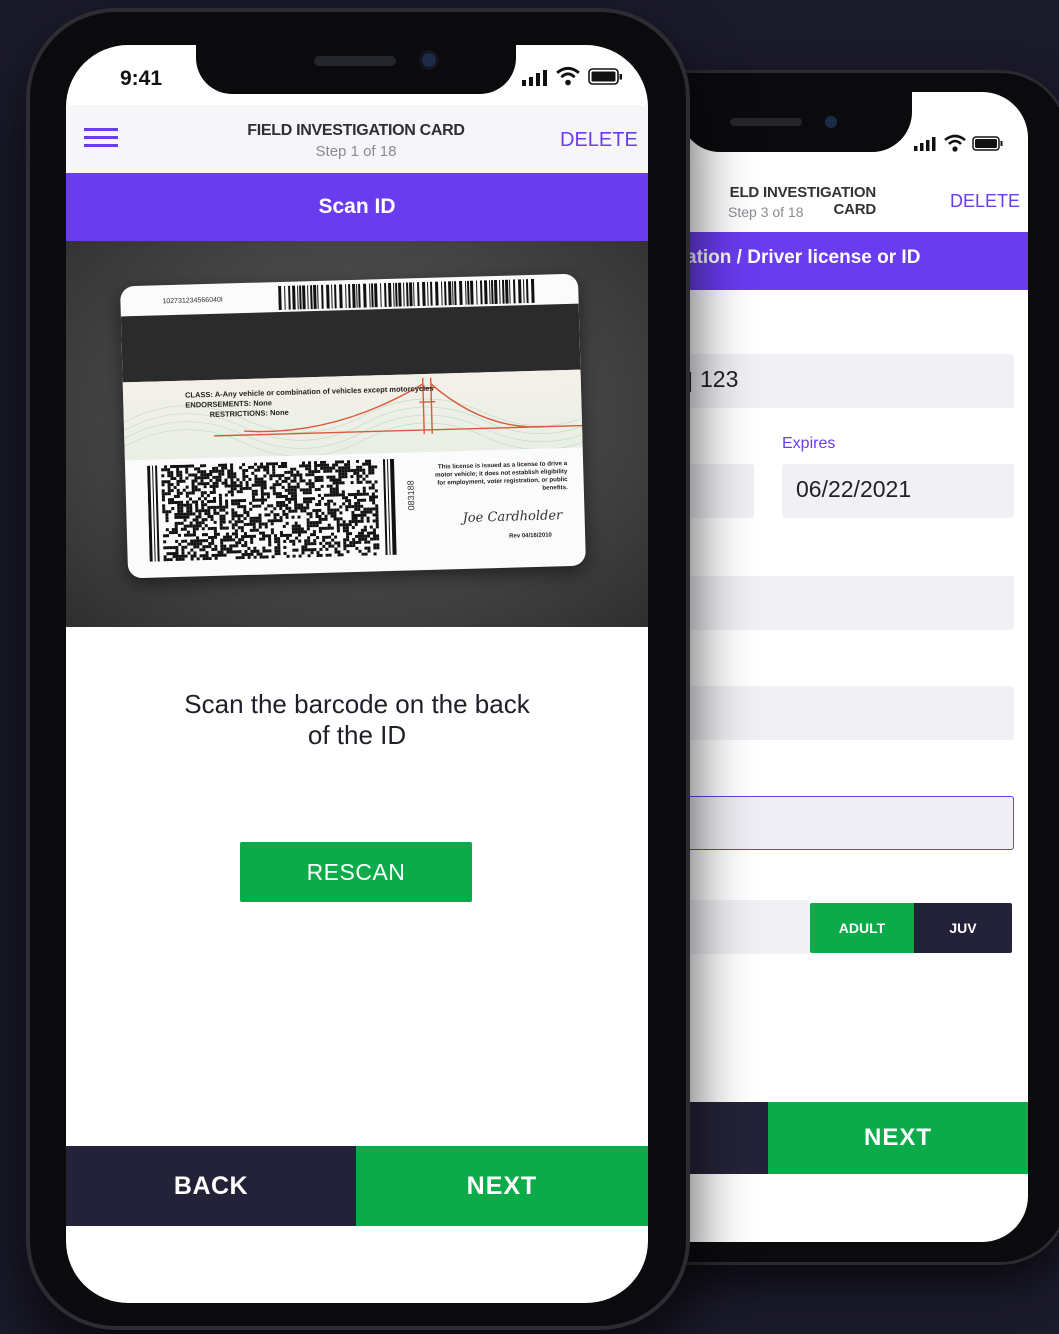  Describe the element at coordinates (985, 201) in the screenshot. I see `back-delete-button: DELETE` at that location.